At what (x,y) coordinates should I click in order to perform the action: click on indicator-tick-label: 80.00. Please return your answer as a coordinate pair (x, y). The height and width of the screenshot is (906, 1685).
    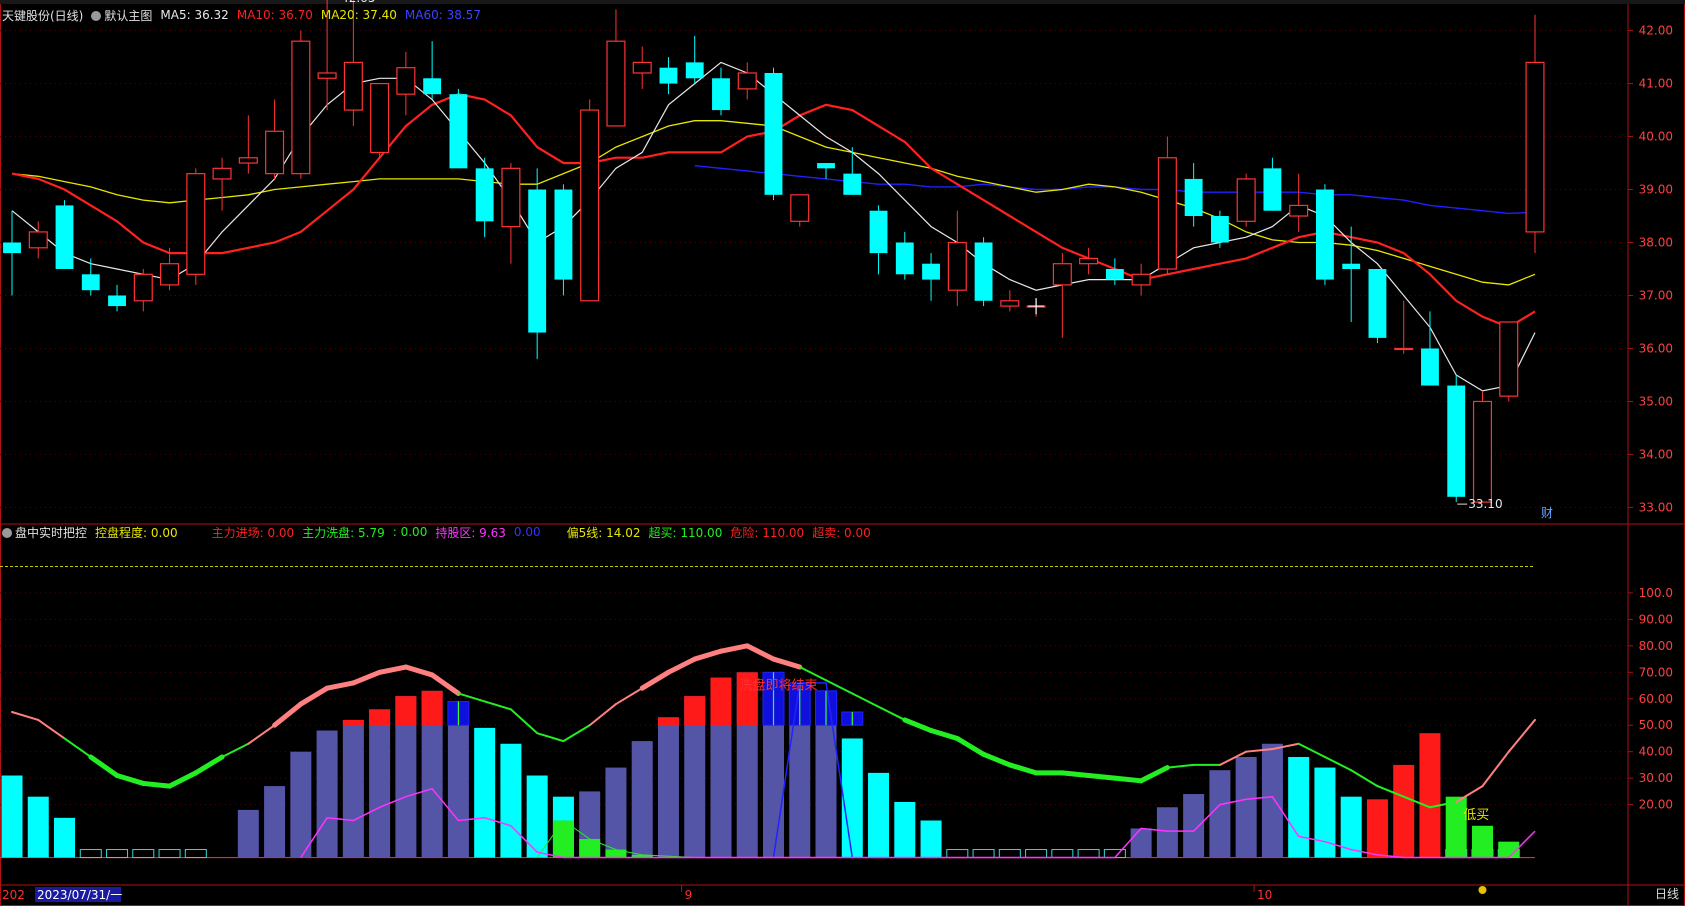
    Looking at the image, I should click on (1656, 646).